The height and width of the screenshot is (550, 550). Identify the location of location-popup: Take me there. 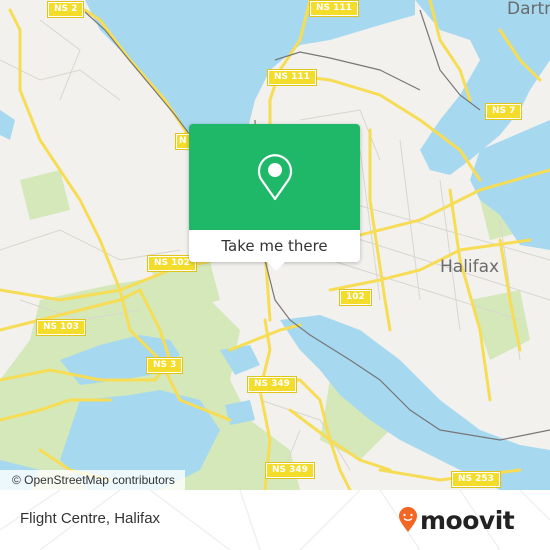
(274, 197).